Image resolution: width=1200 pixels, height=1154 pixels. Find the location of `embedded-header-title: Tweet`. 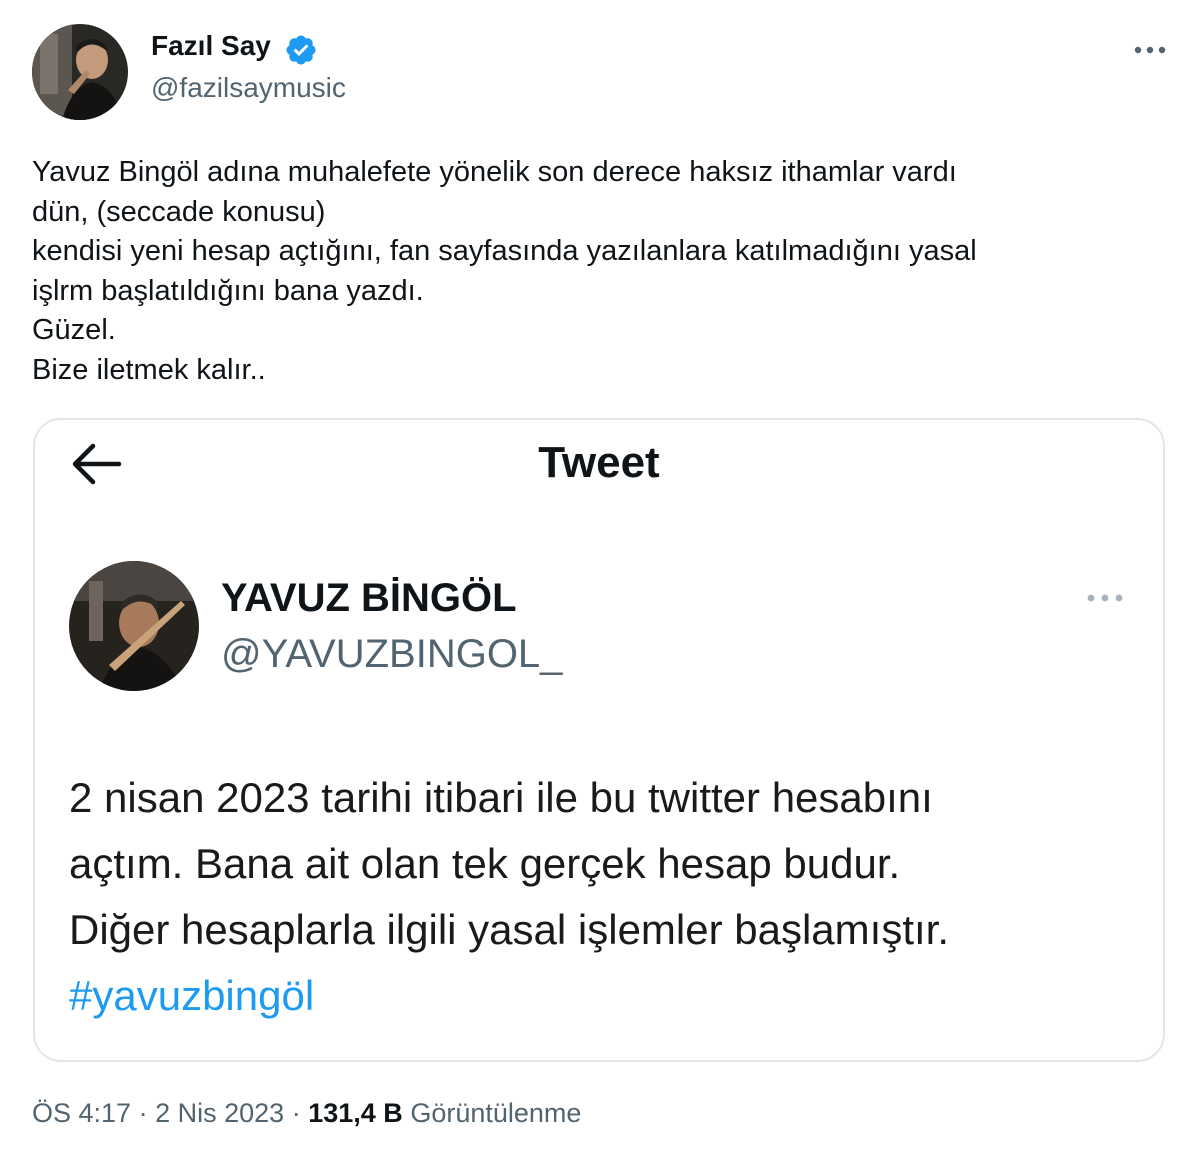

embedded-header-title: Tweet is located at coordinates (599, 462).